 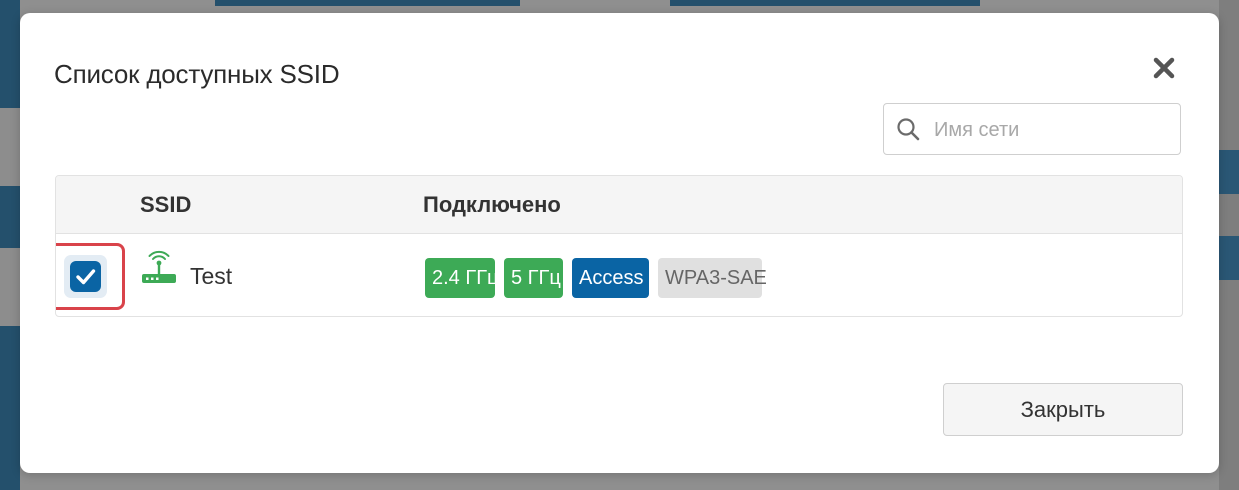 I want to click on column-header-ssid: SSID, so click(x=165, y=205).